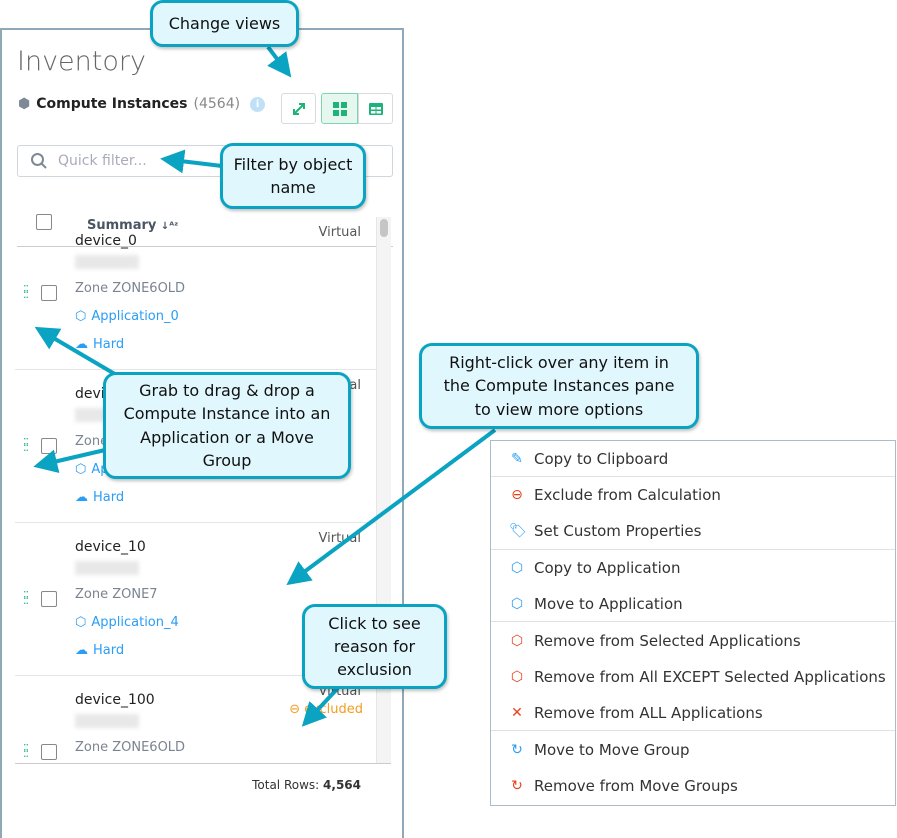 The image size is (897, 838). What do you see at coordinates (374, 646) in the screenshot?
I see `callout-exclusion: Click to see reason for exclusion` at bounding box center [374, 646].